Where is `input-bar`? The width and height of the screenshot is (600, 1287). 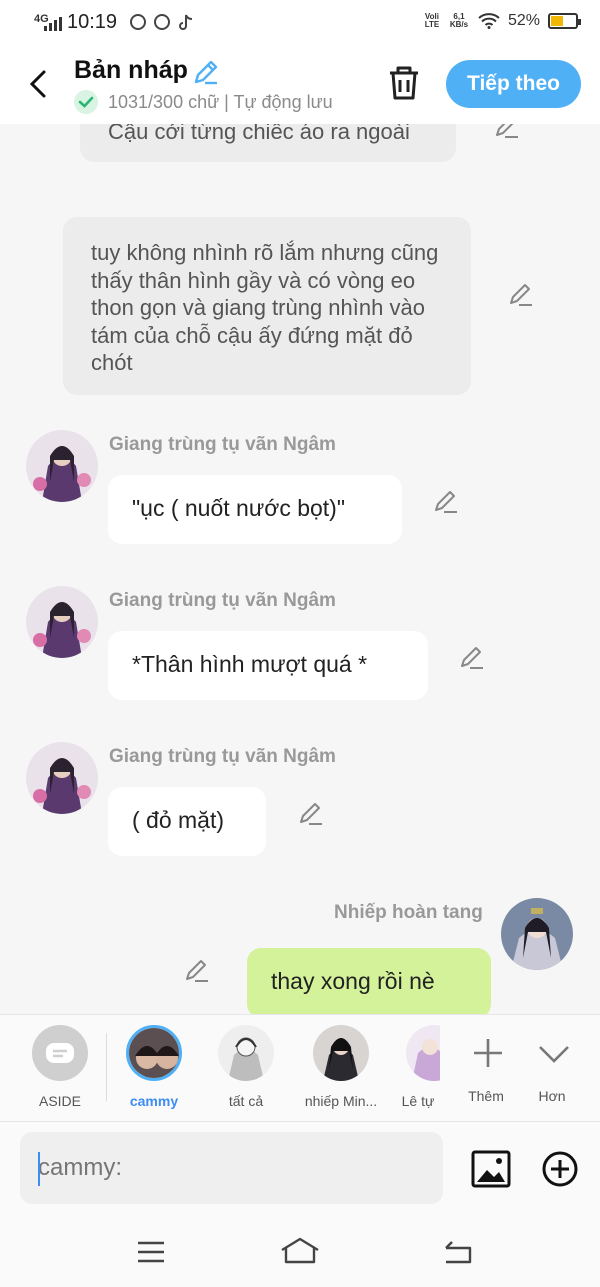 input-bar is located at coordinates (300, 1168).